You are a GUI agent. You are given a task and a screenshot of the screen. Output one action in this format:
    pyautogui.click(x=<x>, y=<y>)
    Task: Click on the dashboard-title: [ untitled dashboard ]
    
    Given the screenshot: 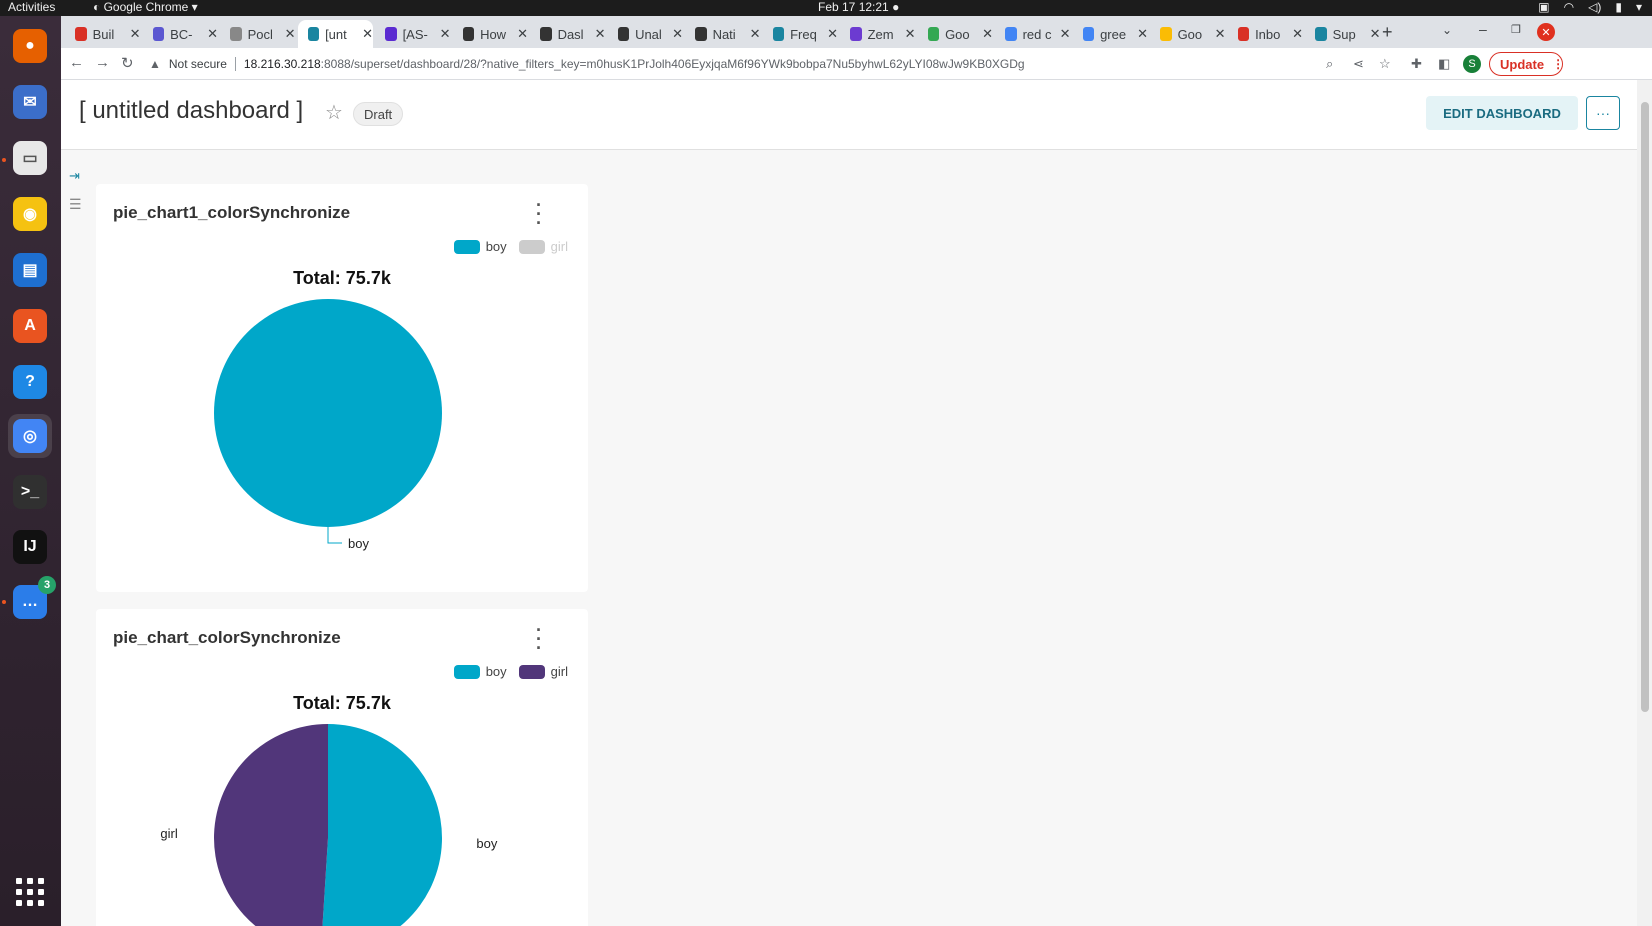 What is the action you would take?
    pyautogui.click(x=191, y=111)
    